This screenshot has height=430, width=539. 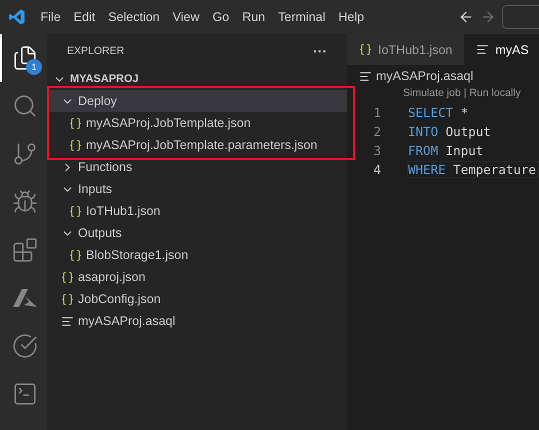 I want to click on code-line: INTO Output, so click(x=449, y=131).